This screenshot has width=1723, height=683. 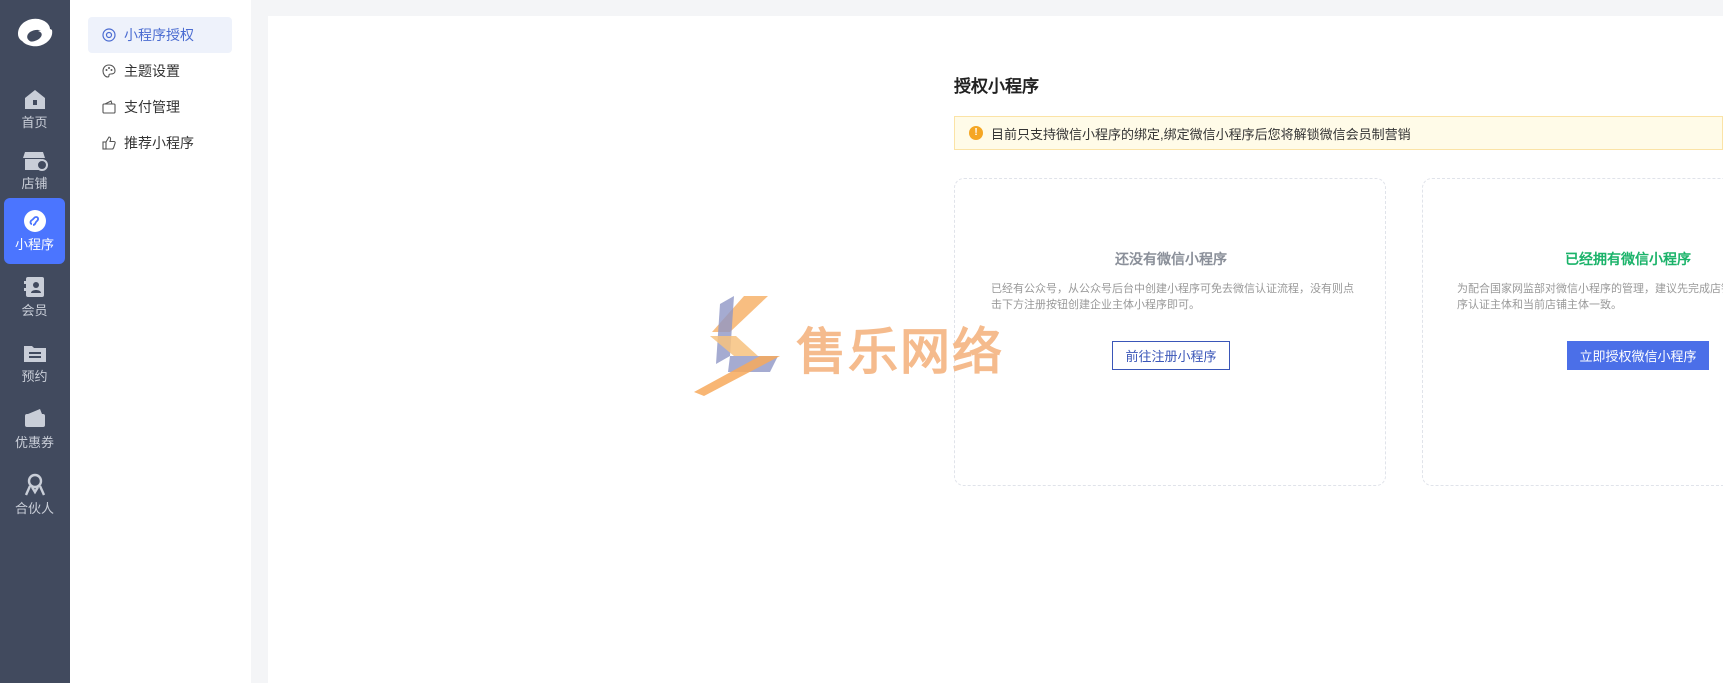 What do you see at coordinates (1638, 355) in the screenshot?
I see `authorize-mini-program-button: 立即授权微信小程序` at bounding box center [1638, 355].